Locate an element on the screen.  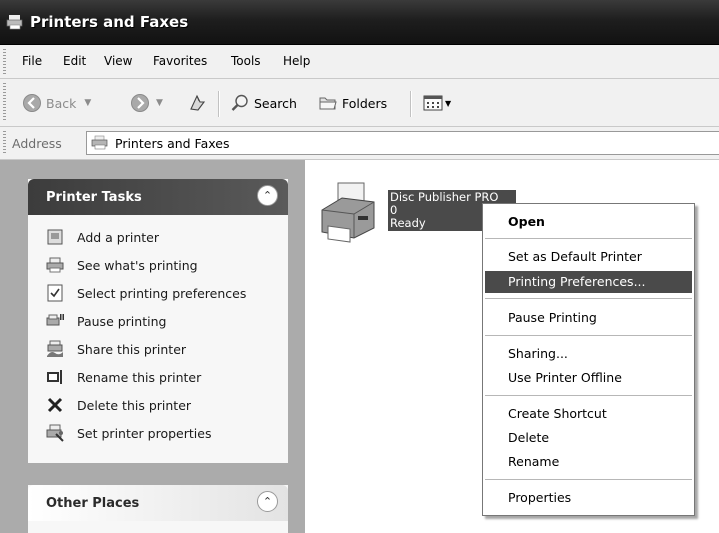
task-label: Delete this printer is located at coordinates (134, 405).